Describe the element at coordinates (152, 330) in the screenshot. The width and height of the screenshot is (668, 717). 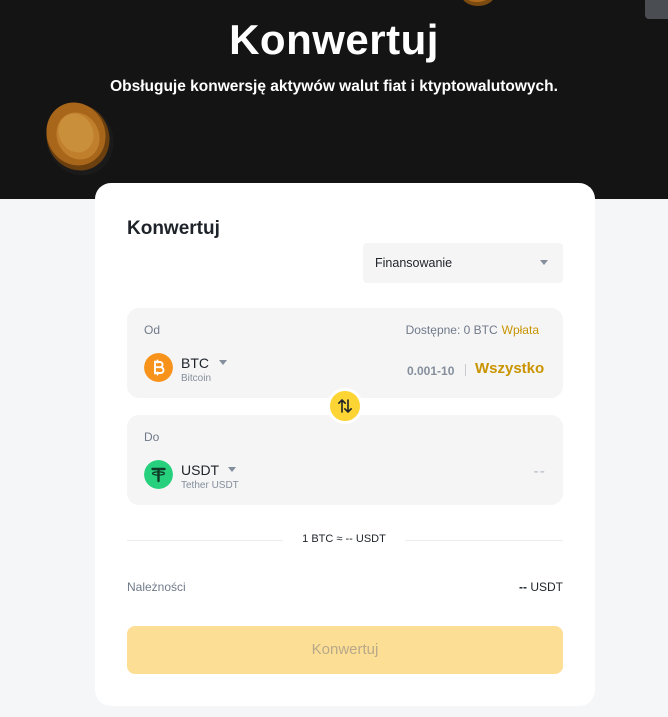
I see `from-label: Od` at that location.